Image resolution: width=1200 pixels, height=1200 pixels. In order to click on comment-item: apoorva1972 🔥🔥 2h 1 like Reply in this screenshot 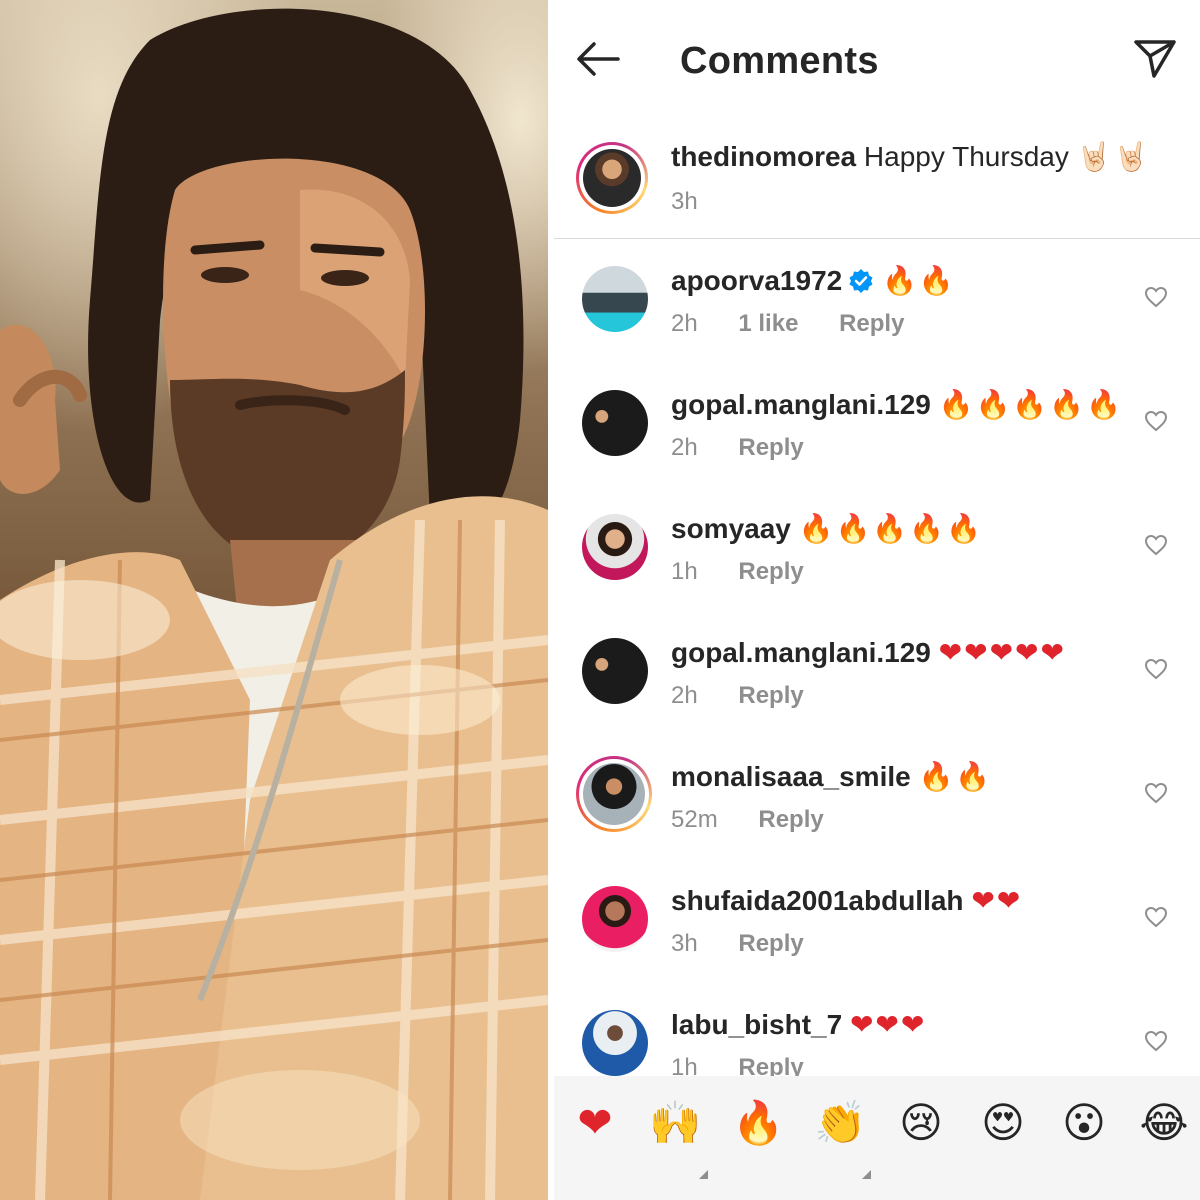, I will do `click(877, 302)`.